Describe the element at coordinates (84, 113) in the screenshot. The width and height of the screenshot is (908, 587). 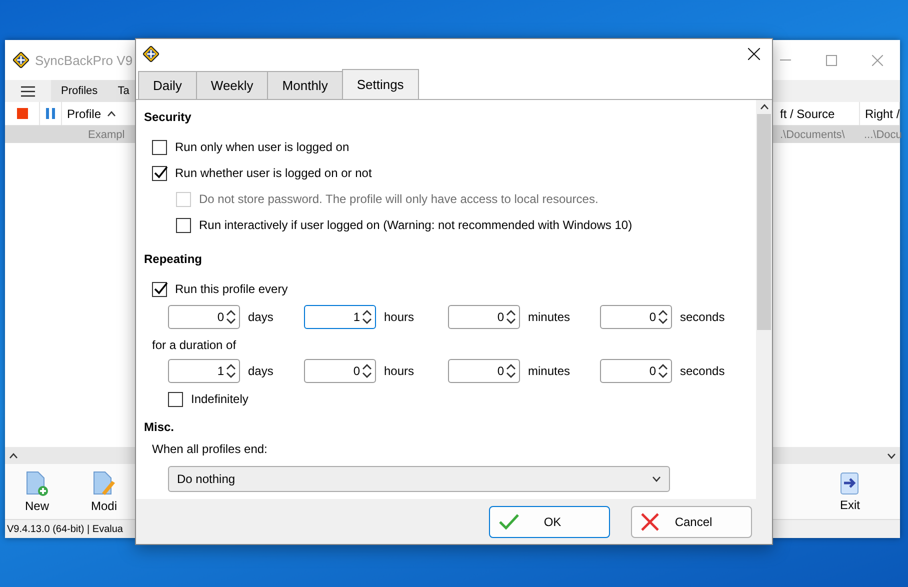
I see `column-header: Profile` at that location.